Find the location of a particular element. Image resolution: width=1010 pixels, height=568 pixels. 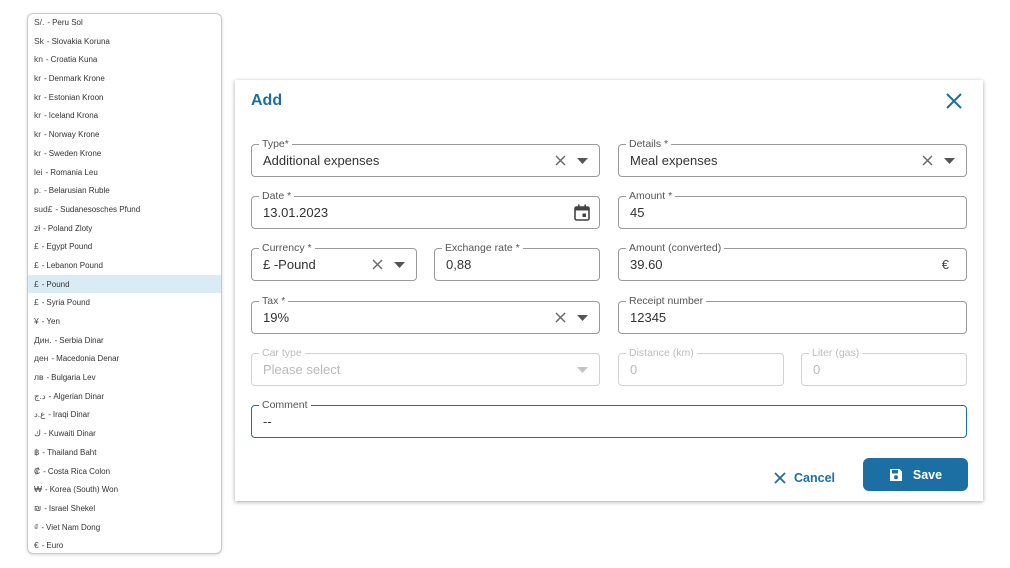

currency-option: kr - Iceland Krona is located at coordinates (124, 115).